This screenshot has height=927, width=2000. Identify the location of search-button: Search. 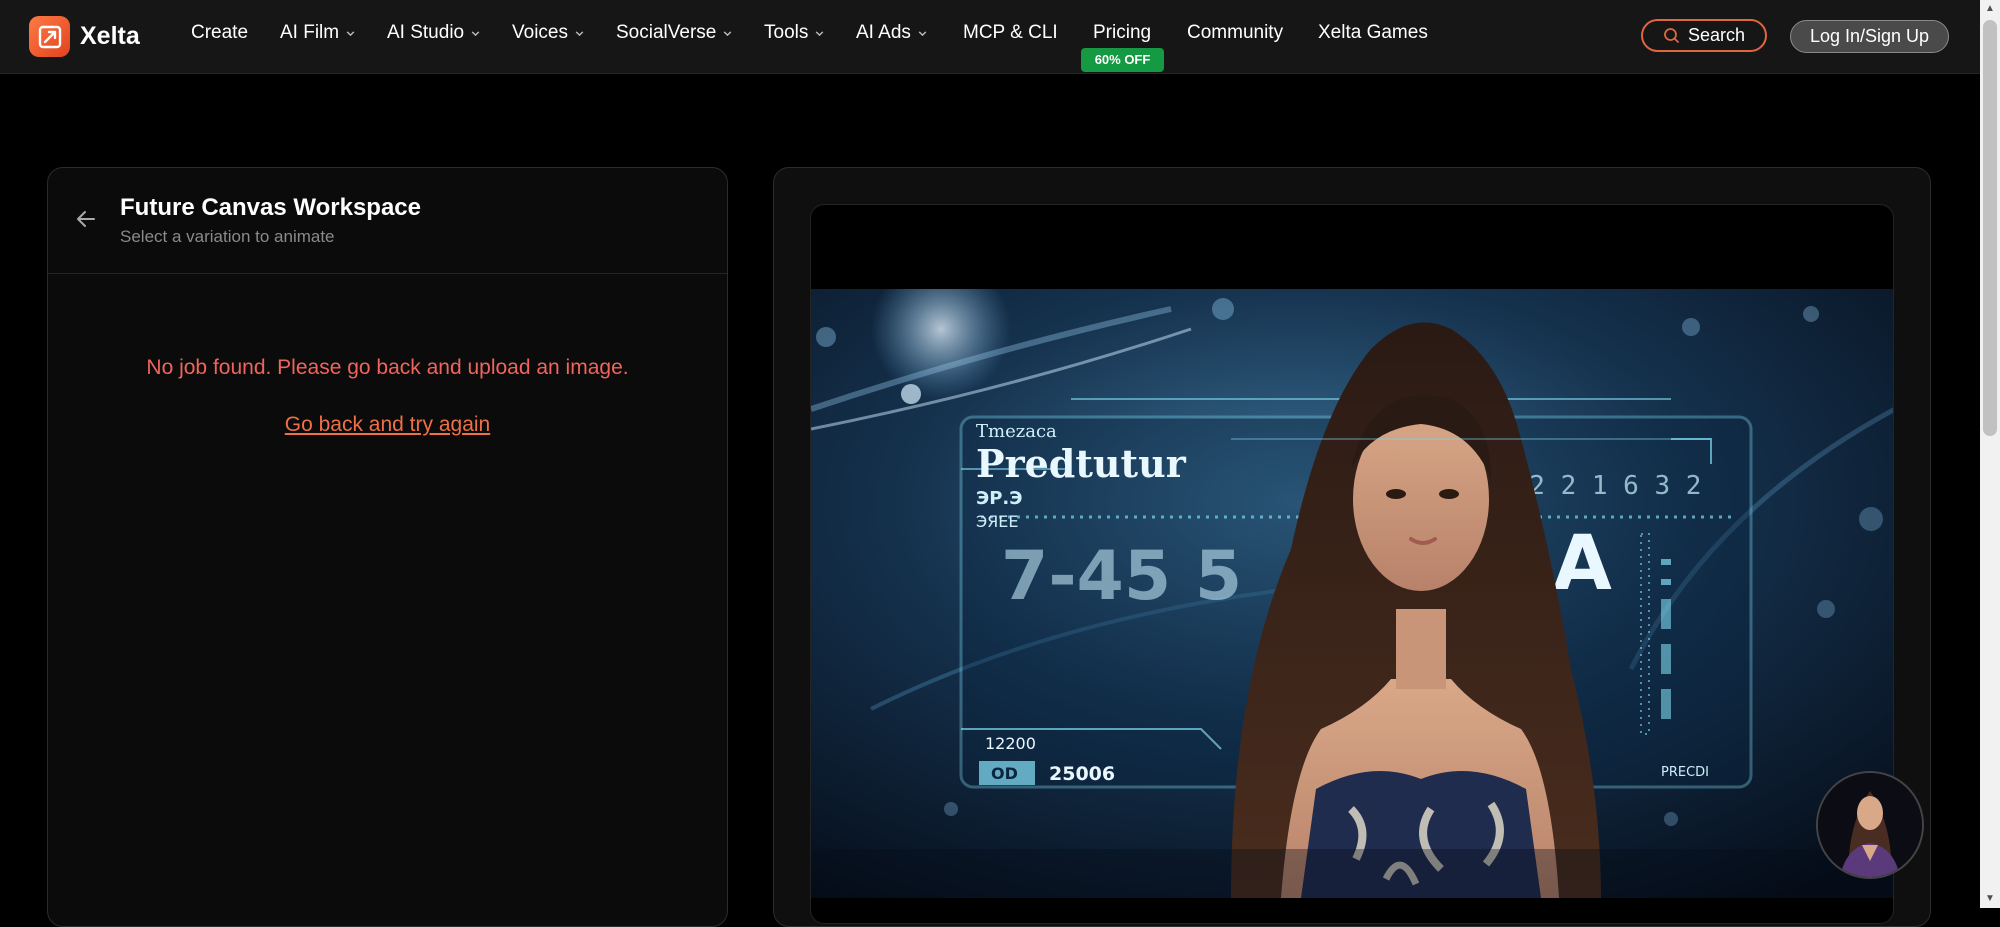
(1704, 35).